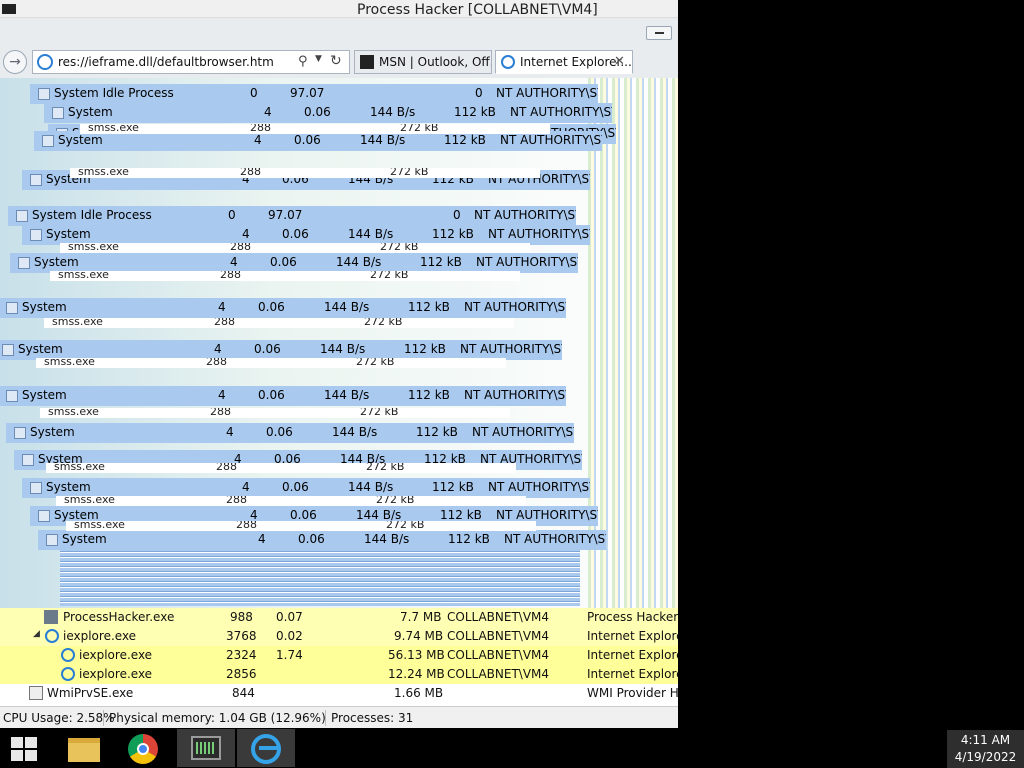 Image resolution: width=1024 pixels, height=768 pixels. I want to click on taskbar-chrome, so click(145, 748).